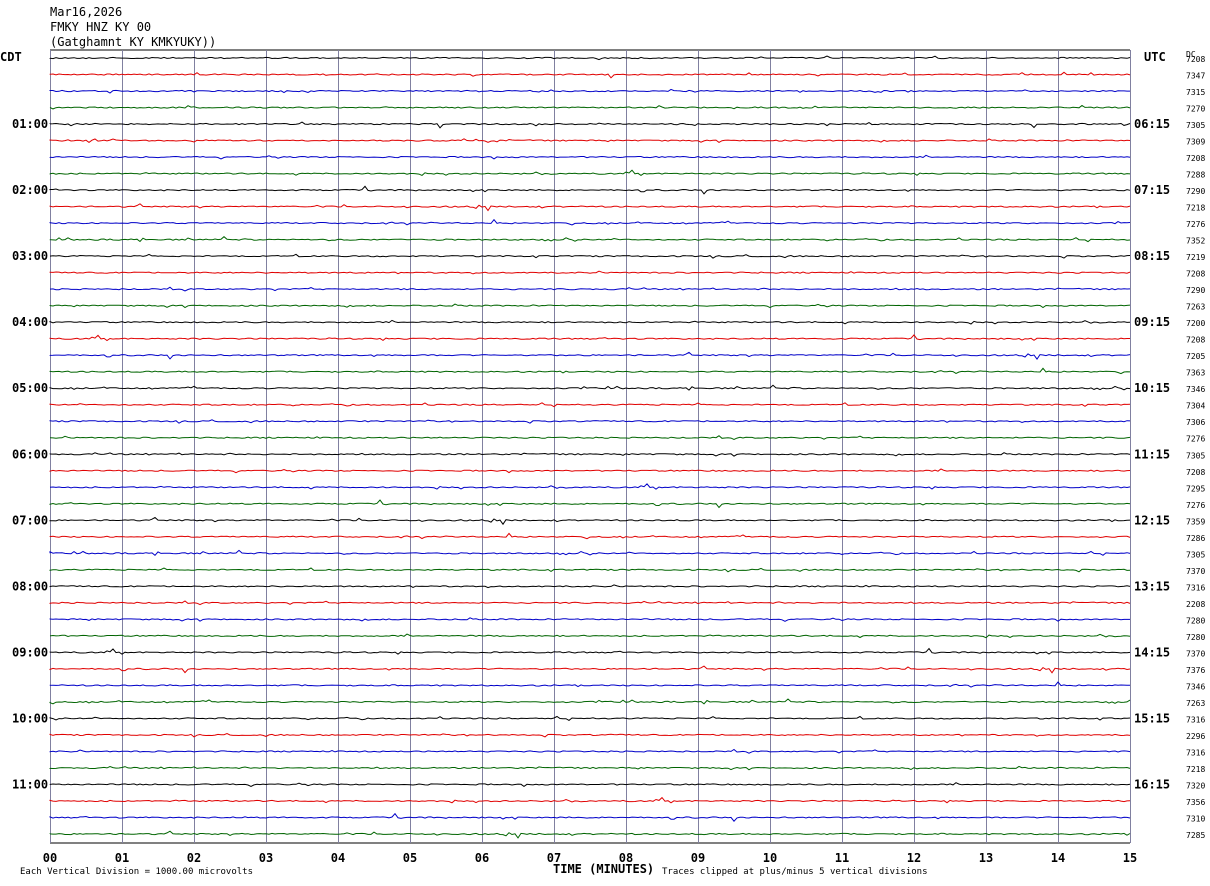 The height and width of the screenshot is (886, 1210). I want to click on x-axis-title: TIME (MINUTES), so click(604, 869).